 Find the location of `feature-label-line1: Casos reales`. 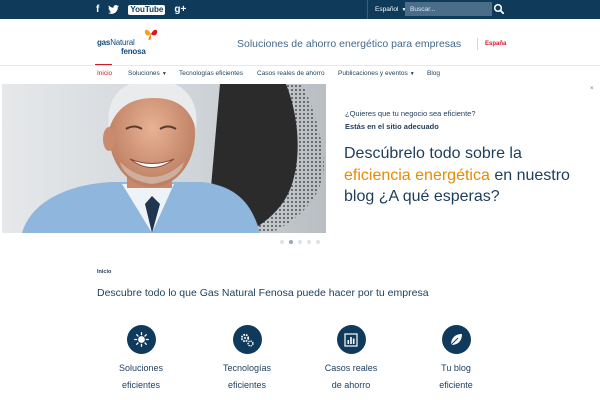

feature-label-line1: Casos reales is located at coordinates (351, 368).